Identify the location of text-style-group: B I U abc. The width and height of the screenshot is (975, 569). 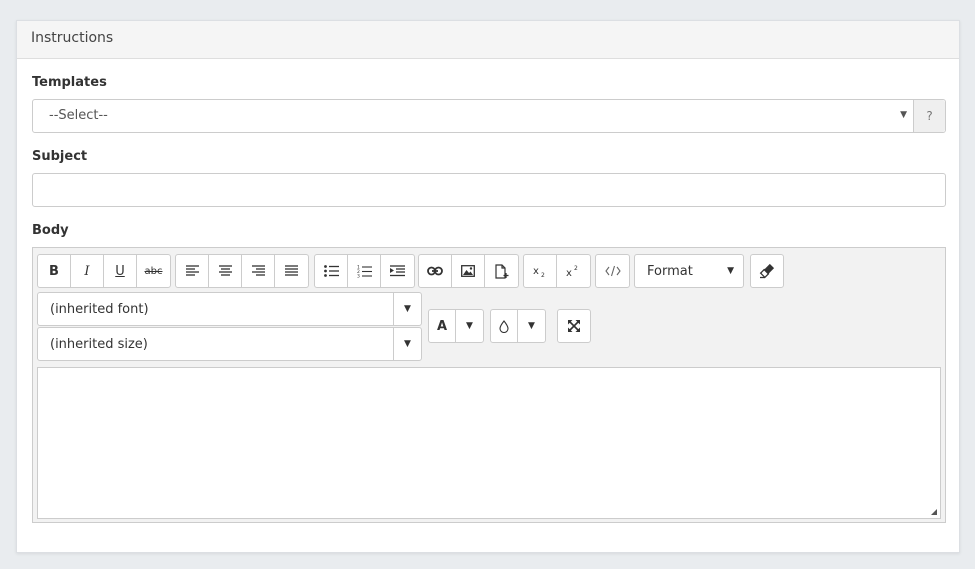
(104, 271).